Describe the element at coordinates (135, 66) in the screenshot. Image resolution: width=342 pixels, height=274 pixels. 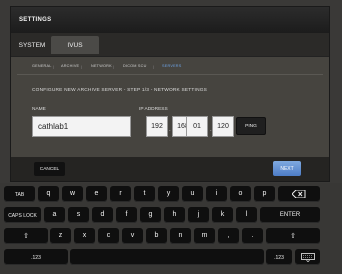
I see `subtab-dicom-scu: DICOM SCU` at that location.